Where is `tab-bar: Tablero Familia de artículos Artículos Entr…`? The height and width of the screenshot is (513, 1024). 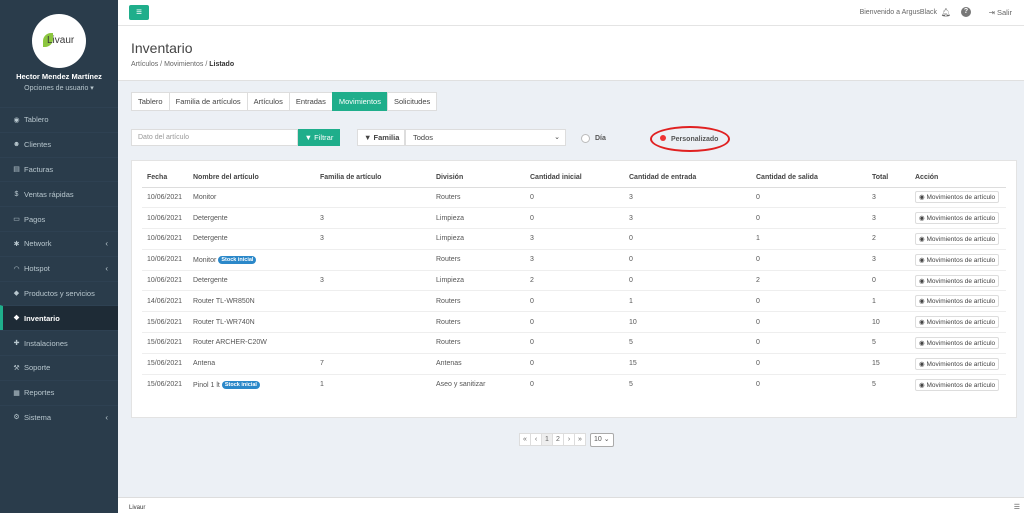 tab-bar: Tablero Familia de artículos Artículos Entr… is located at coordinates (284, 101).